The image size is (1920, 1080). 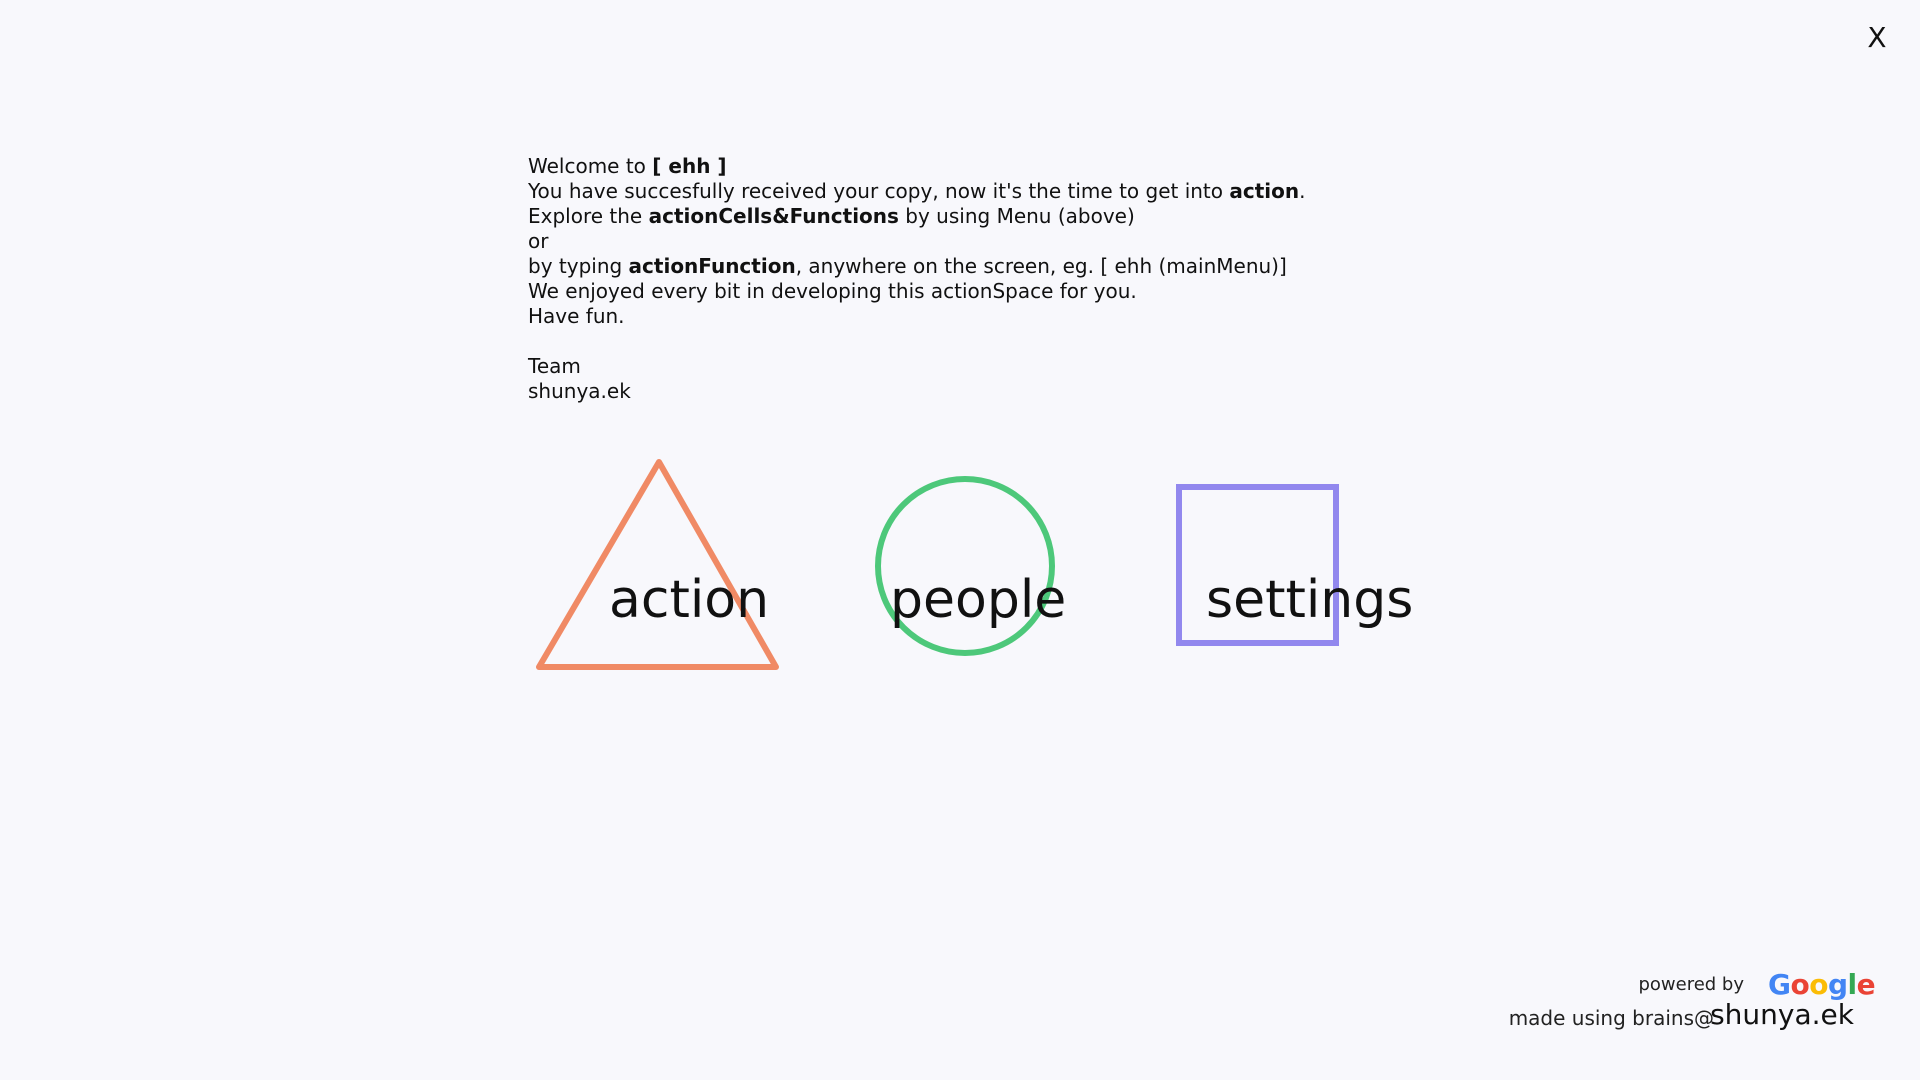 I want to click on close-button: X, so click(x=1877, y=38).